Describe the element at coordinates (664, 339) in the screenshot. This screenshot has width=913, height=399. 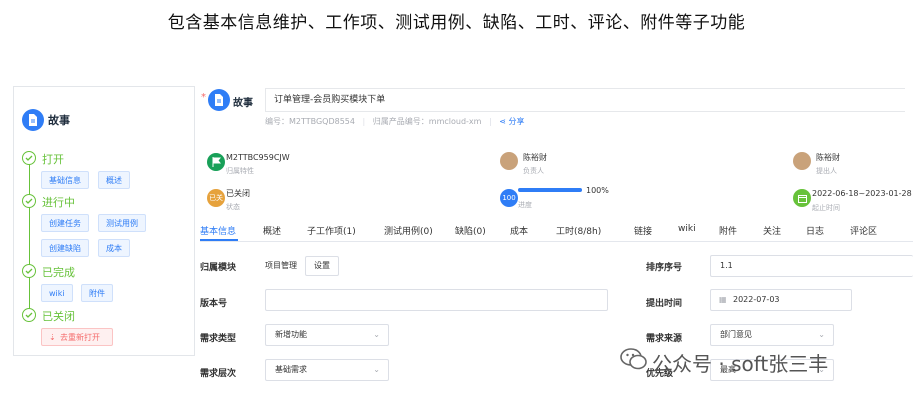
I see `source-label: 需求来源` at that location.